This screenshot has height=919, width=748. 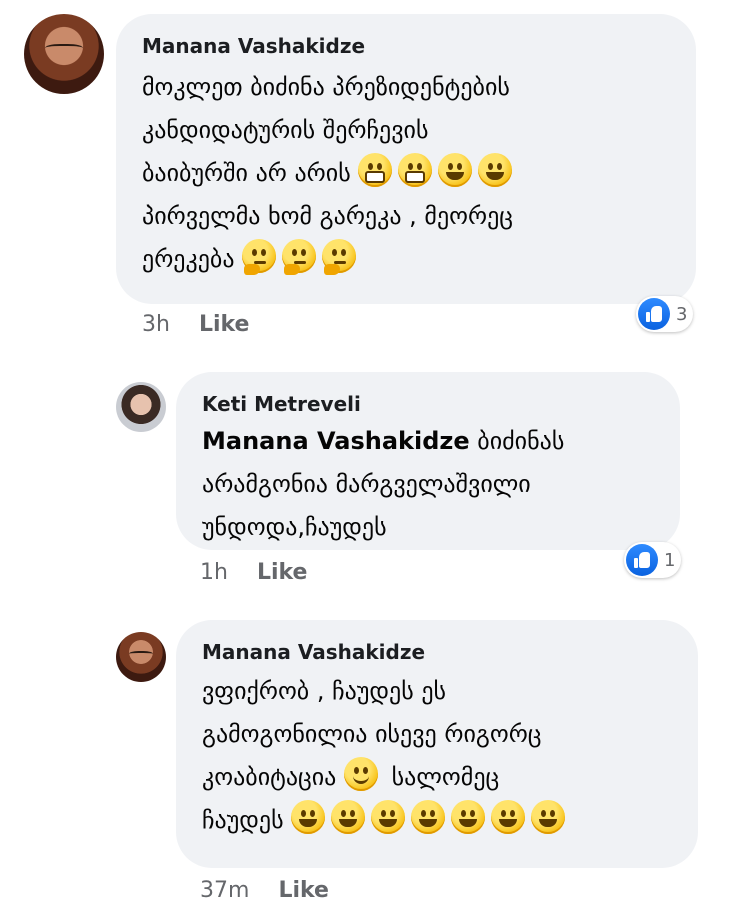 I want to click on comment-time: 37m, so click(x=224, y=890).